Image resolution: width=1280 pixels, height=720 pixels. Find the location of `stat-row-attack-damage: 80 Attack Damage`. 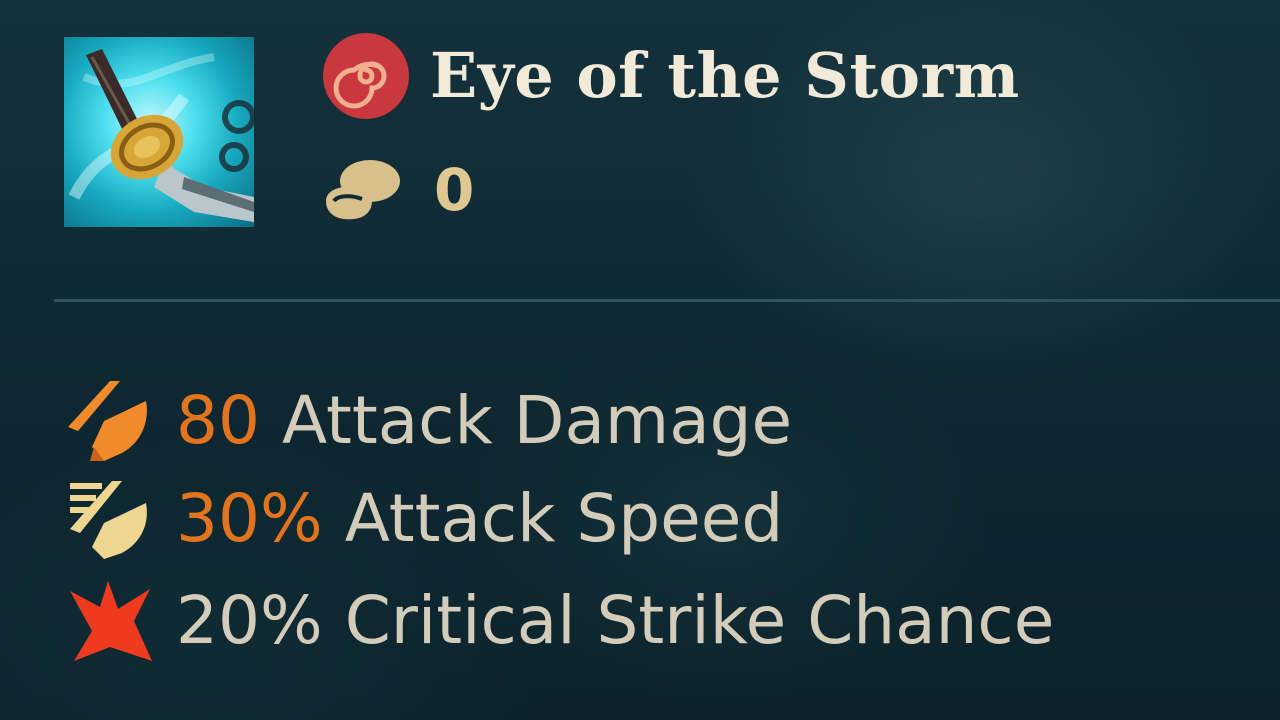

stat-row-attack-damage: 80 Attack Damage is located at coordinates (428, 420).